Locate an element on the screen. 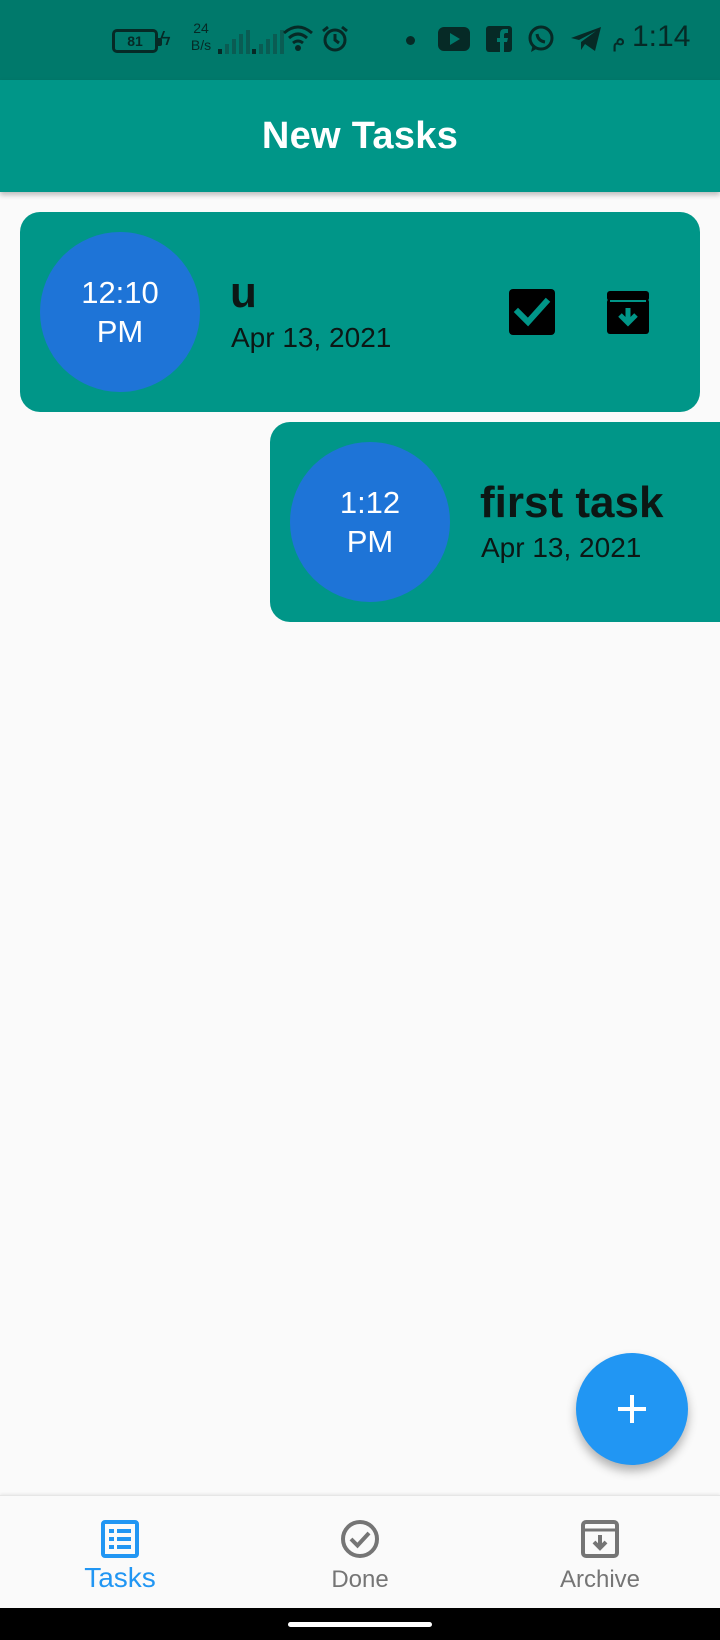 The width and height of the screenshot is (720, 1640). task-time-avatar: 1:12 PM is located at coordinates (370, 522).